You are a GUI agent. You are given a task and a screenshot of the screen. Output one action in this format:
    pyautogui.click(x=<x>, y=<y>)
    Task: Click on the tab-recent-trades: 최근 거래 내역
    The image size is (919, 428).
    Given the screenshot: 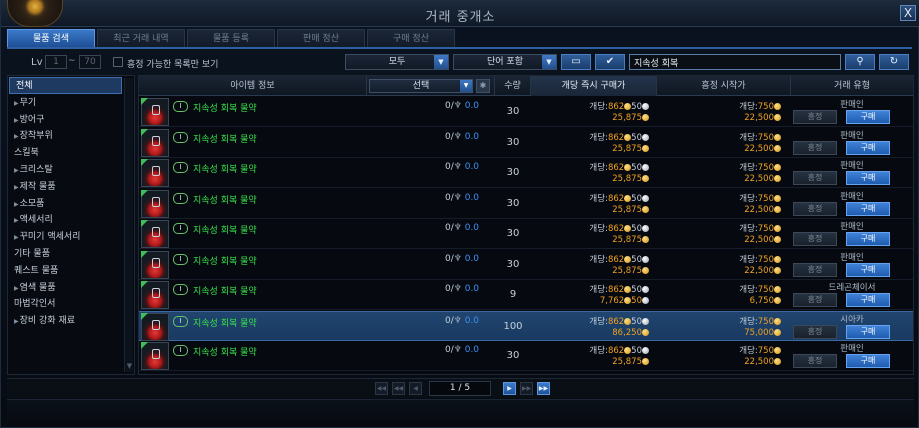 What is the action you would take?
    pyautogui.click(x=141, y=38)
    